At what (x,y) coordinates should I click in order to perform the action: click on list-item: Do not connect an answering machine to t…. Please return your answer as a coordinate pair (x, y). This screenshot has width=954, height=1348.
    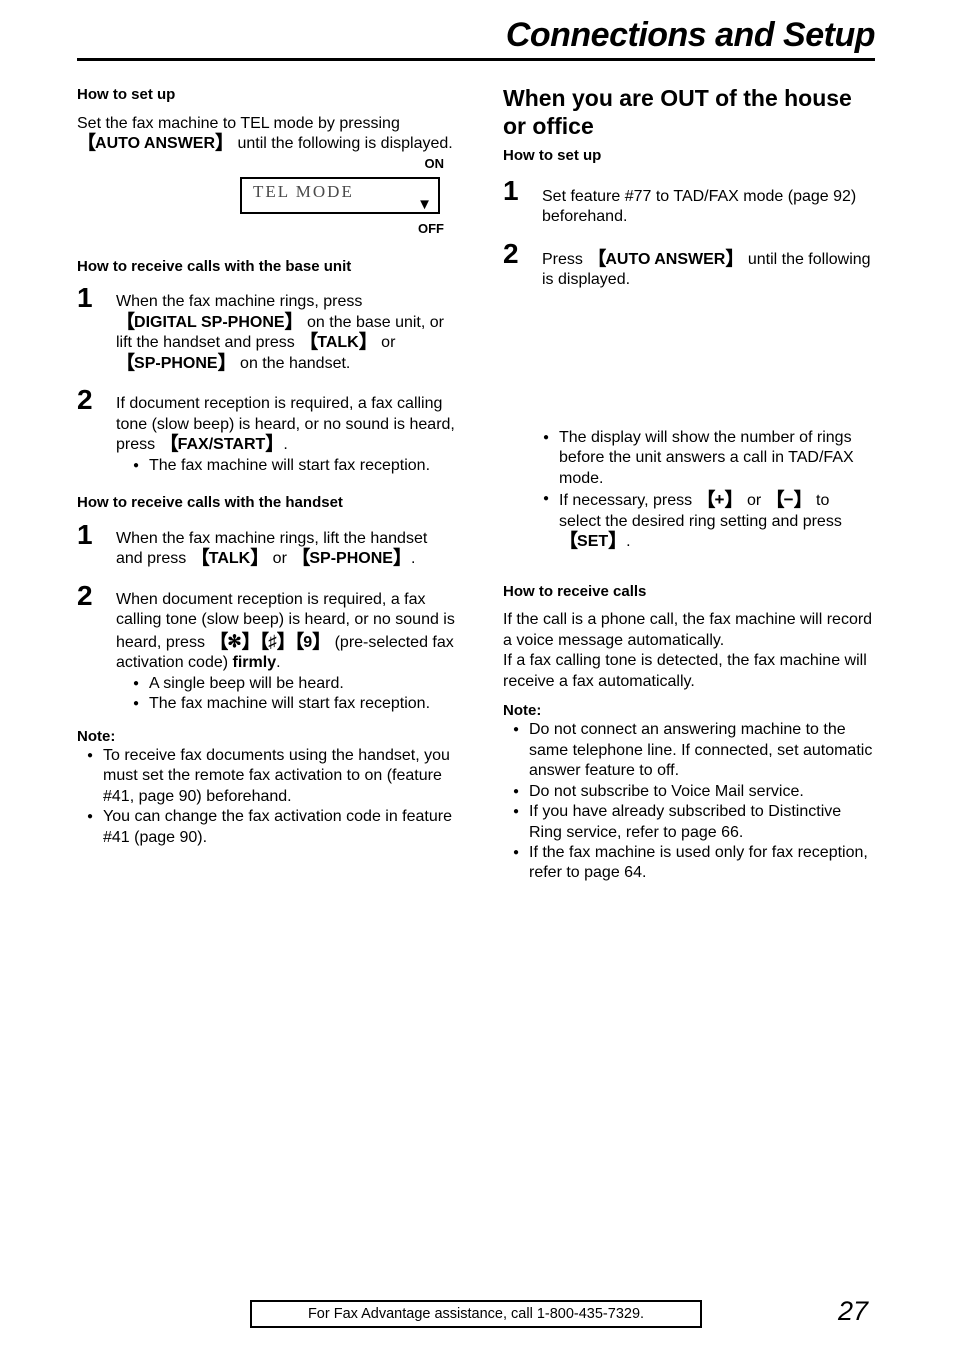
    Looking at the image, I should click on (693, 750).